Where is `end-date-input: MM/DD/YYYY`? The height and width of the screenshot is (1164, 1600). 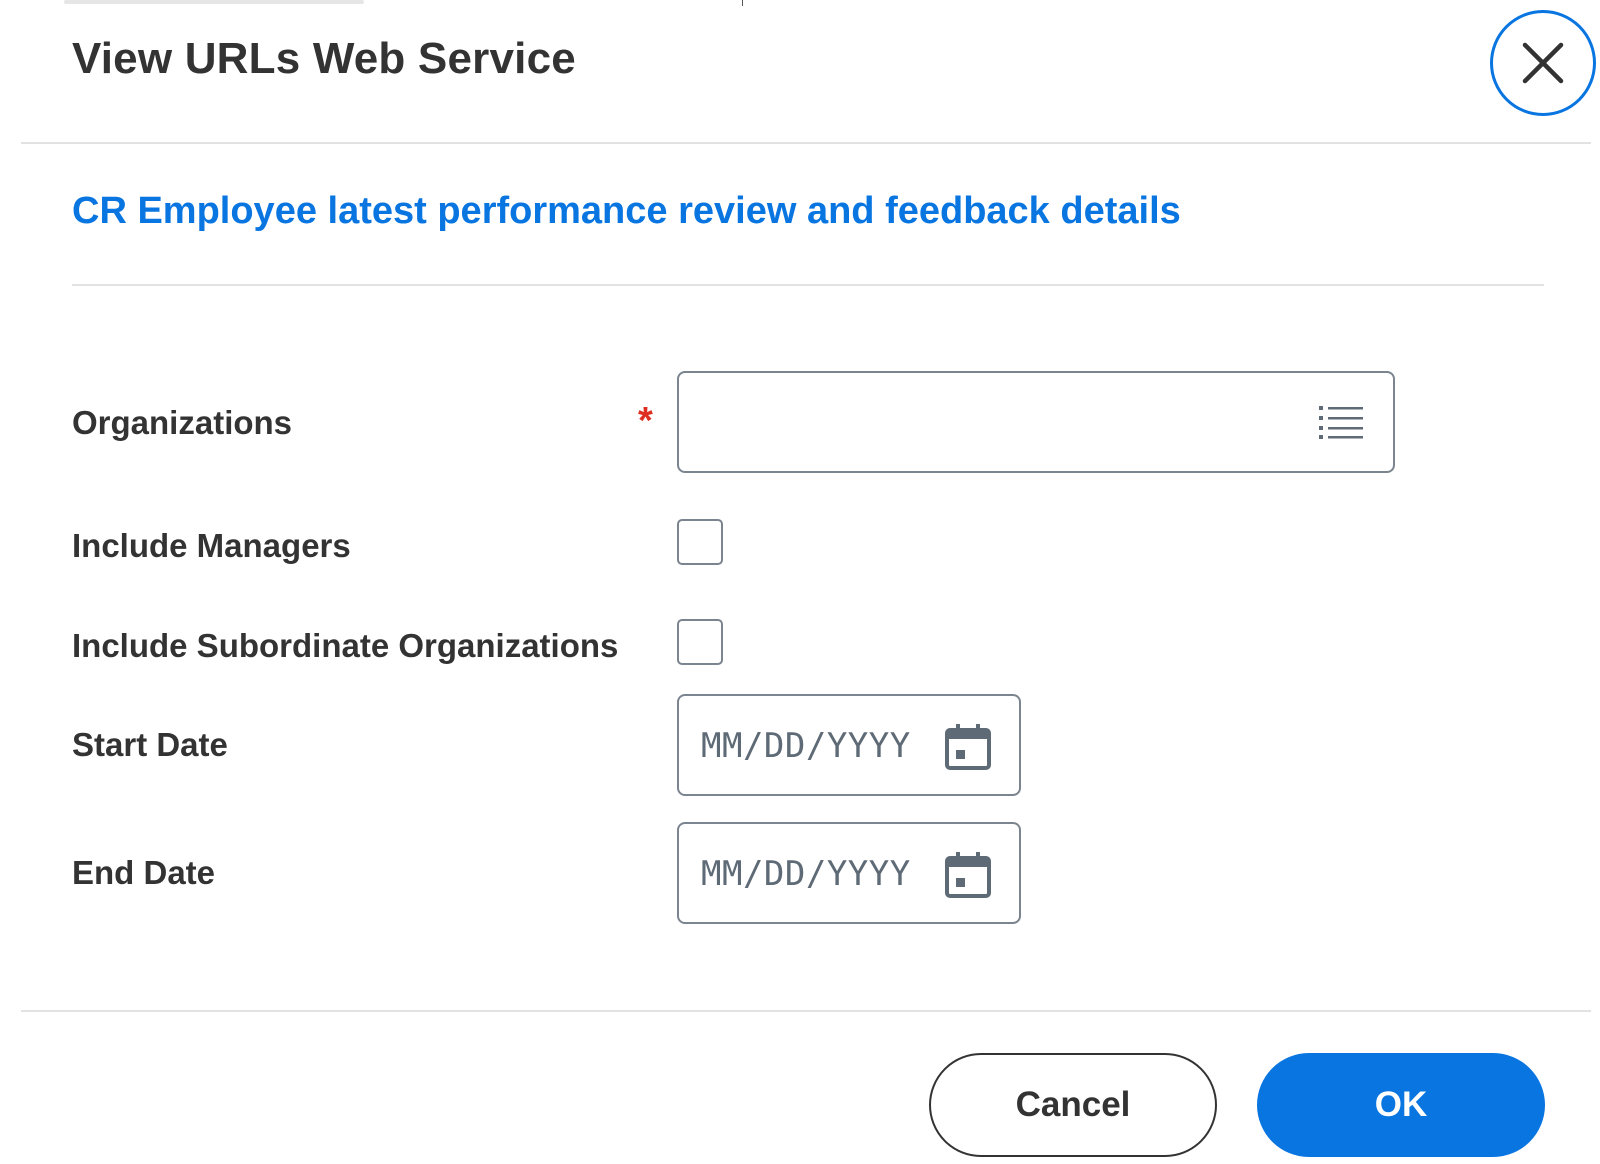
end-date-input: MM/DD/YYYY is located at coordinates (849, 873).